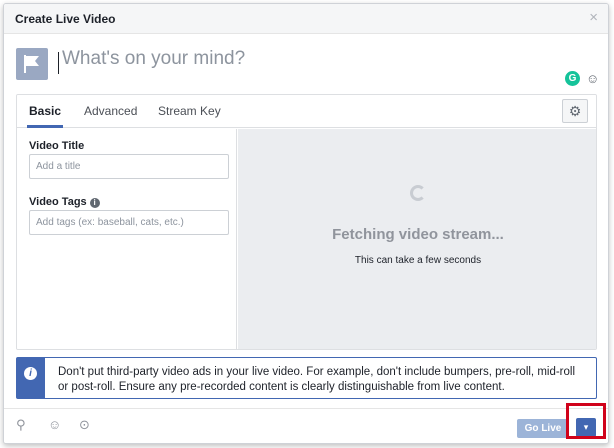 The width and height of the screenshot is (614, 448). What do you see at coordinates (306, 111) in the screenshot?
I see `tab-bar: Basic Advanced Stream Key ⚙` at bounding box center [306, 111].